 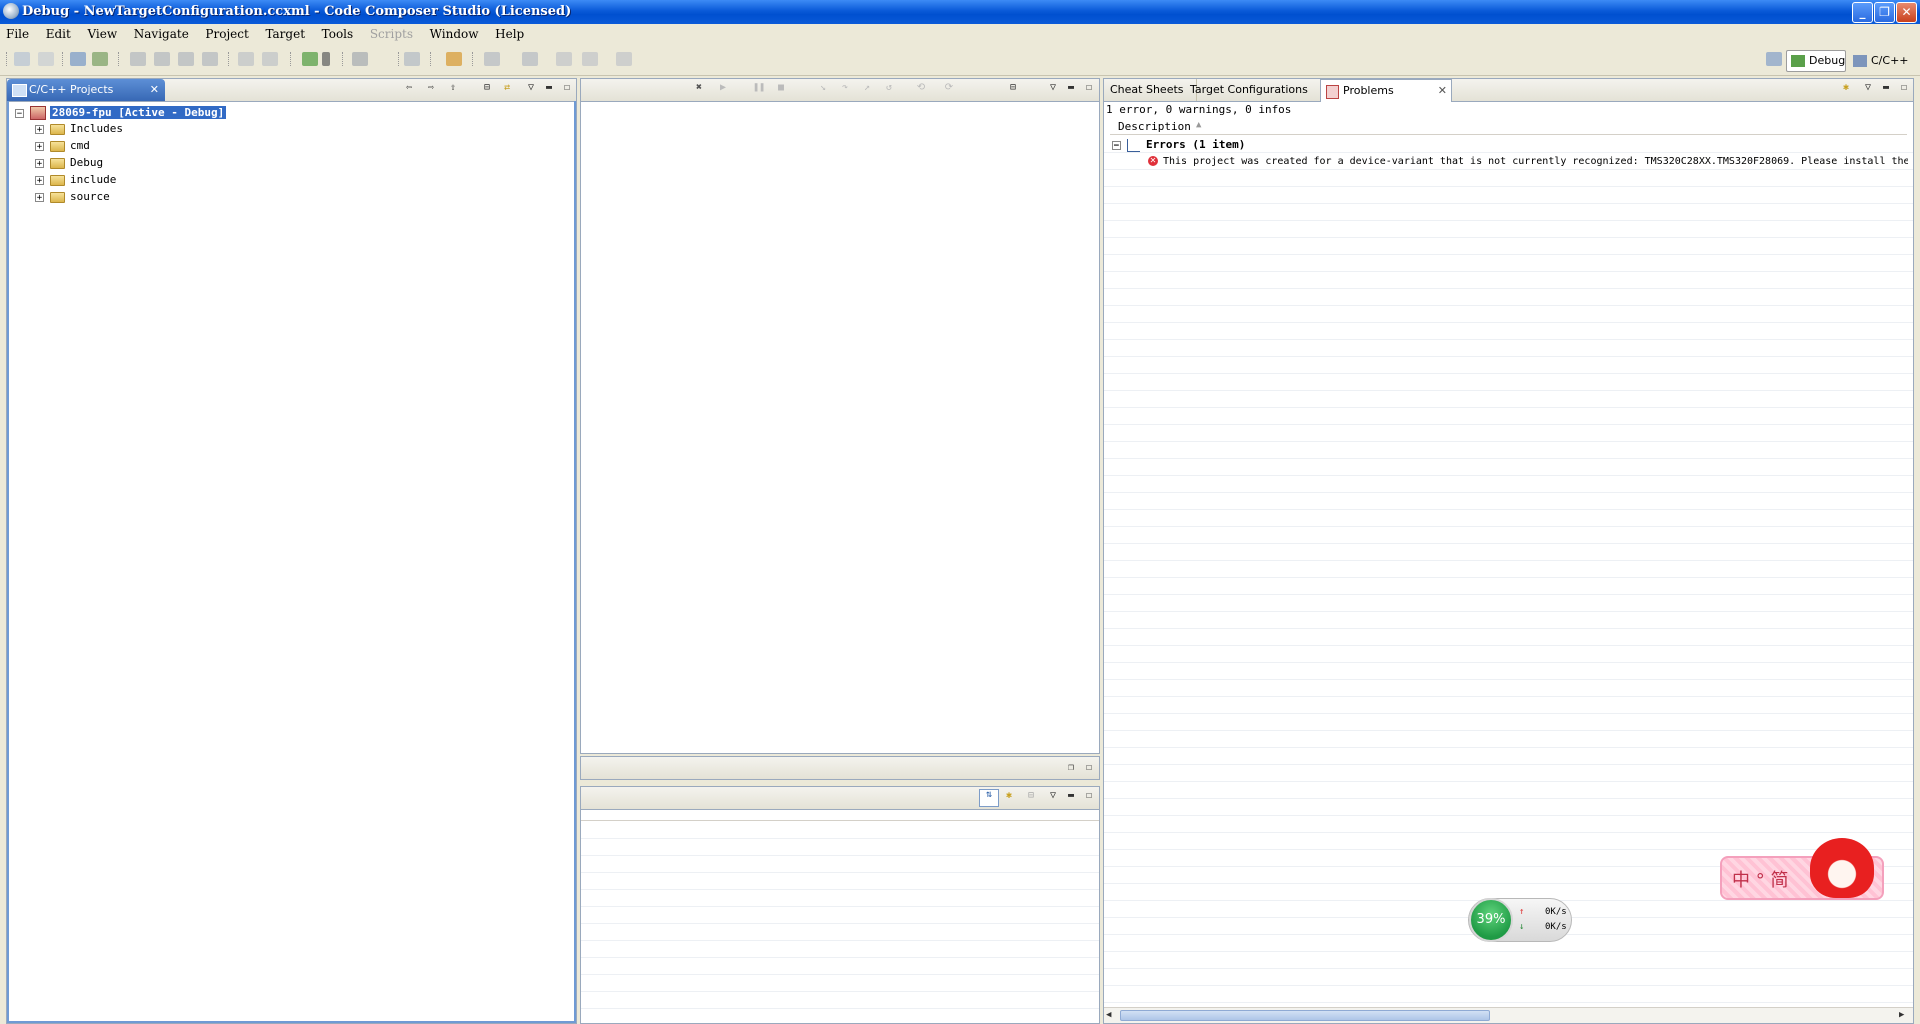 What do you see at coordinates (160, 32) in the screenshot?
I see `menu-navigate: Navigate` at bounding box center [160, 32].